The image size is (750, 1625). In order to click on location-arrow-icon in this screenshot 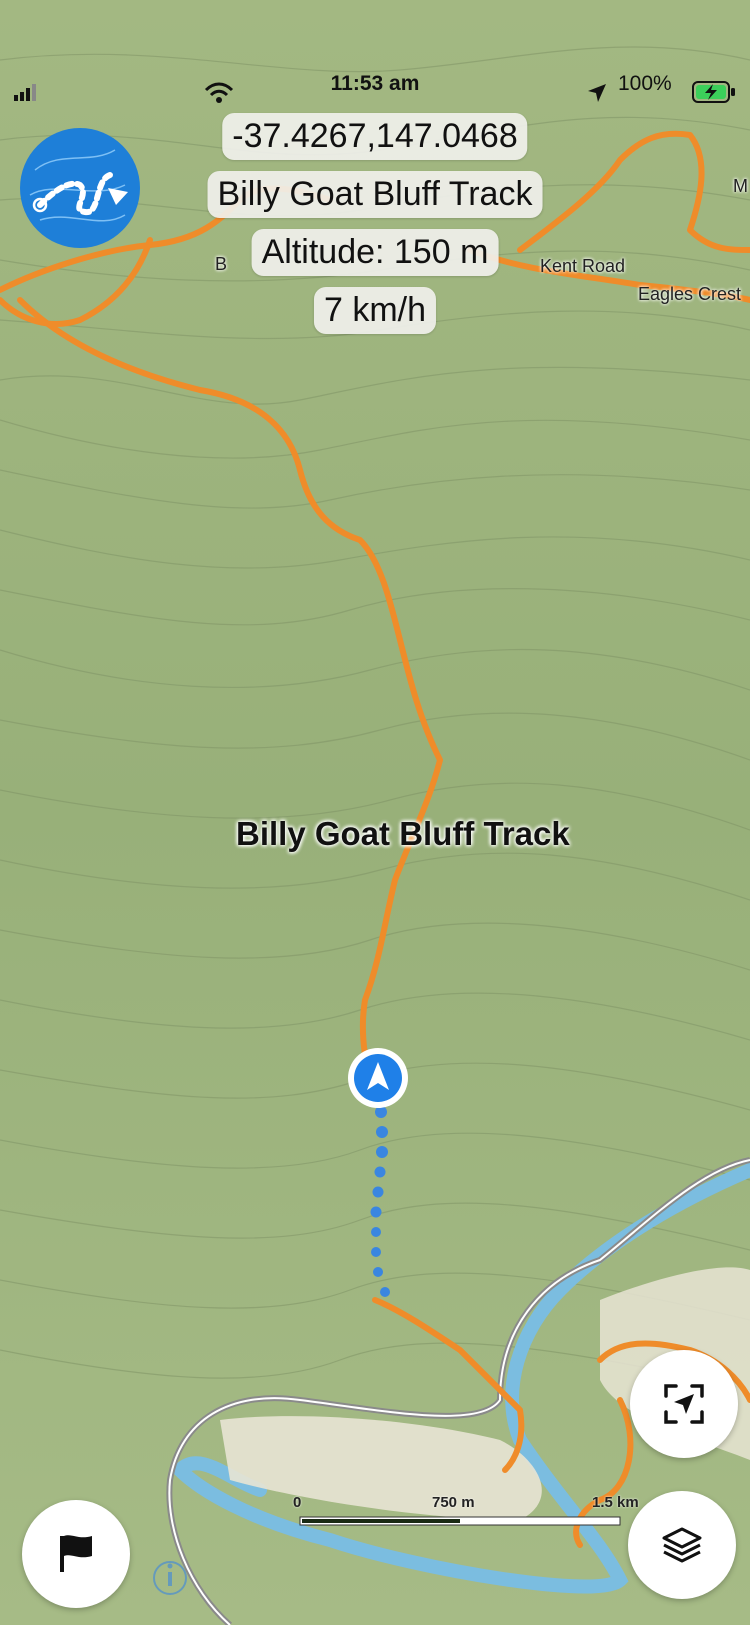, I will do `click(597, 93)`.